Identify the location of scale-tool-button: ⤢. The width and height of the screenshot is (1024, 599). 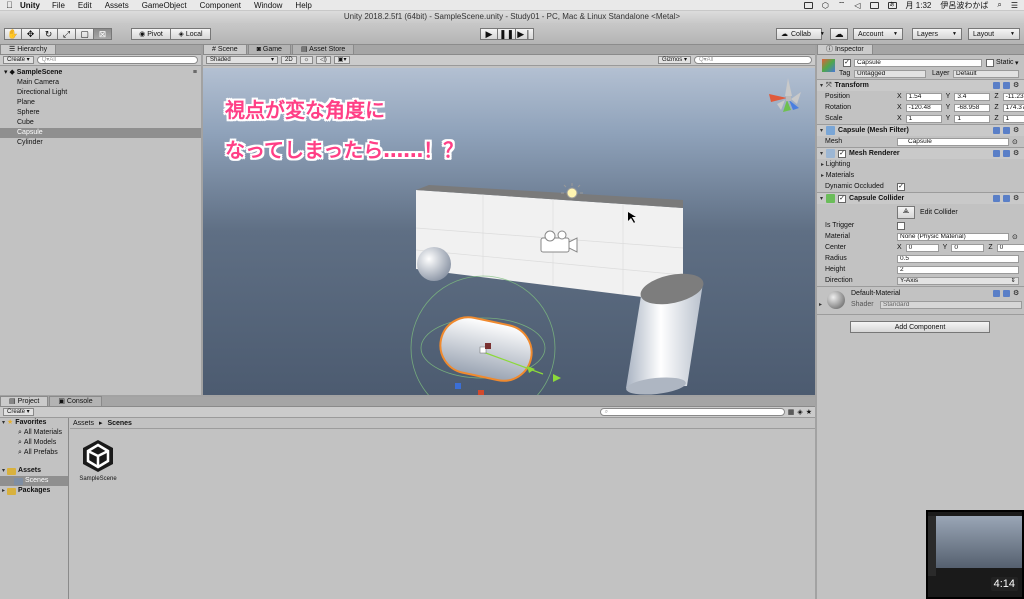
(67, 34).